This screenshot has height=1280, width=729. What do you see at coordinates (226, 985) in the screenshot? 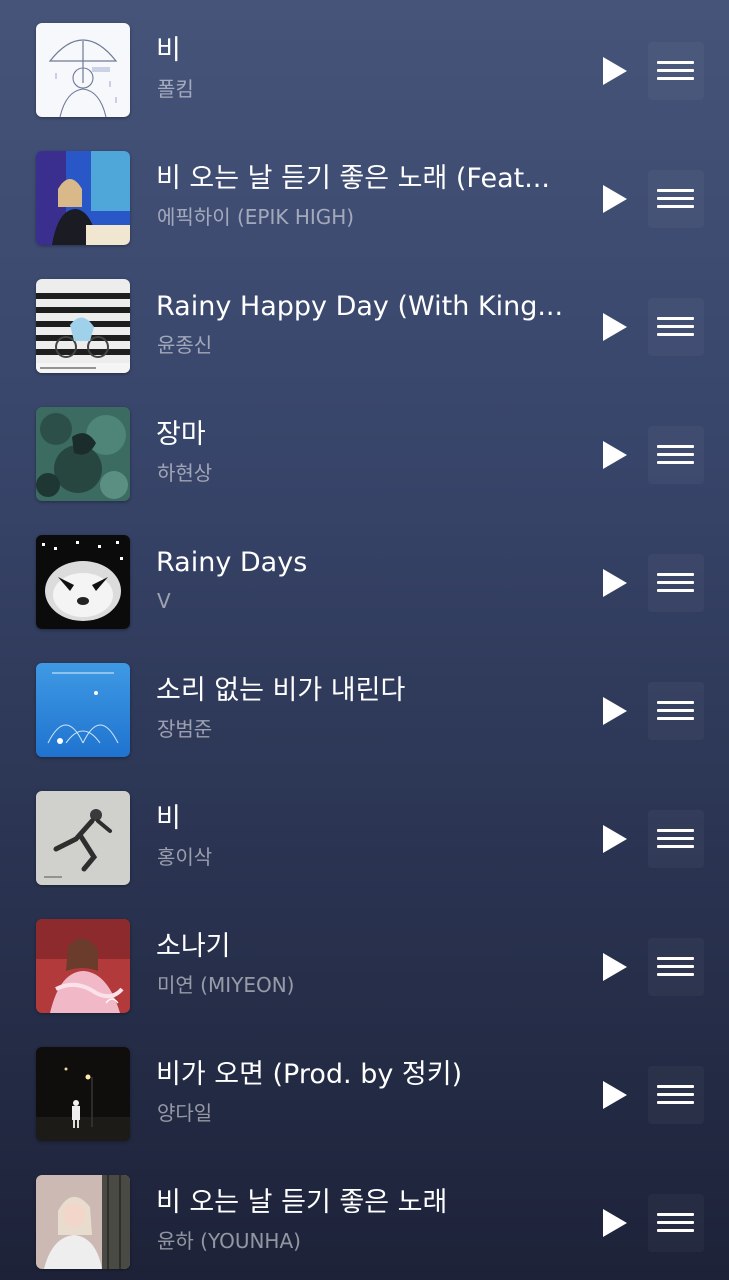
I see `song-artist: 미연 (MIYEON)` at bounding box center [226, 985].